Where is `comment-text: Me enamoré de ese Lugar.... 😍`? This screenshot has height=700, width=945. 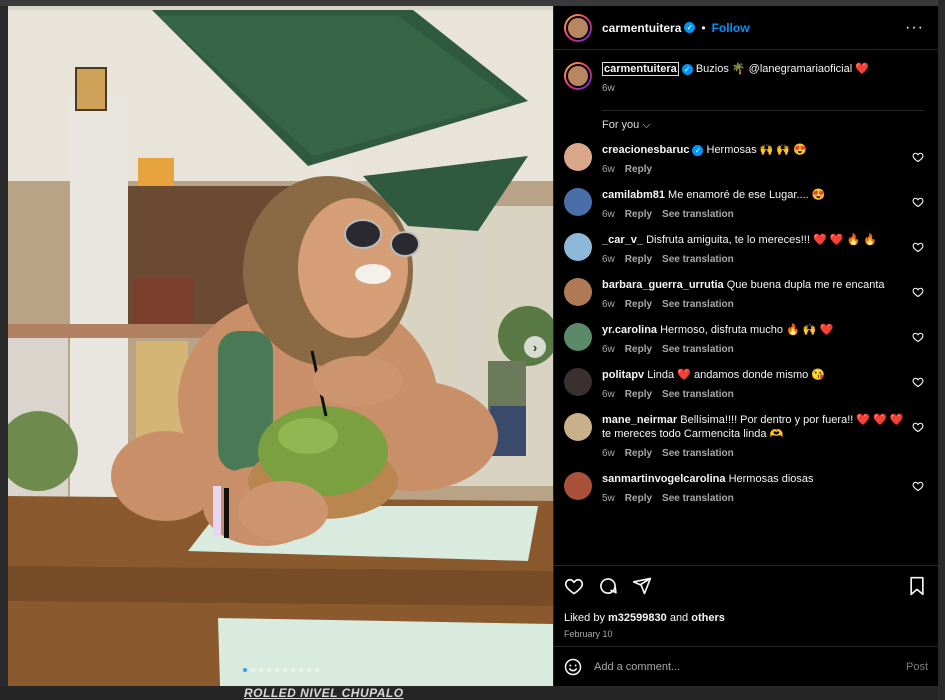 comment-text: Me enamoré de ese Lugar.... 😍 is located at coordinates (747, 195).